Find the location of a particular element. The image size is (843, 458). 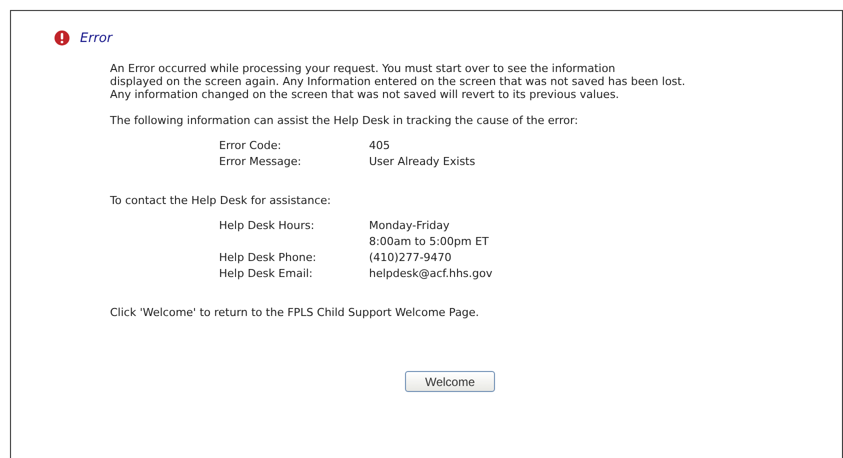

error-icon is located at coordinates (62, 38).